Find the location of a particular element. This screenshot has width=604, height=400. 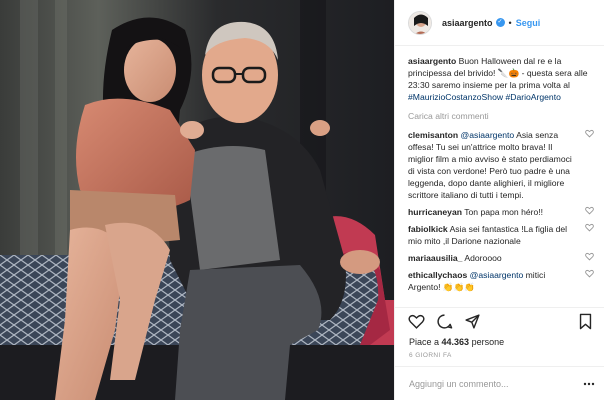

caption-emoji: 🔪🎃 is located at coordinates (508, 73).